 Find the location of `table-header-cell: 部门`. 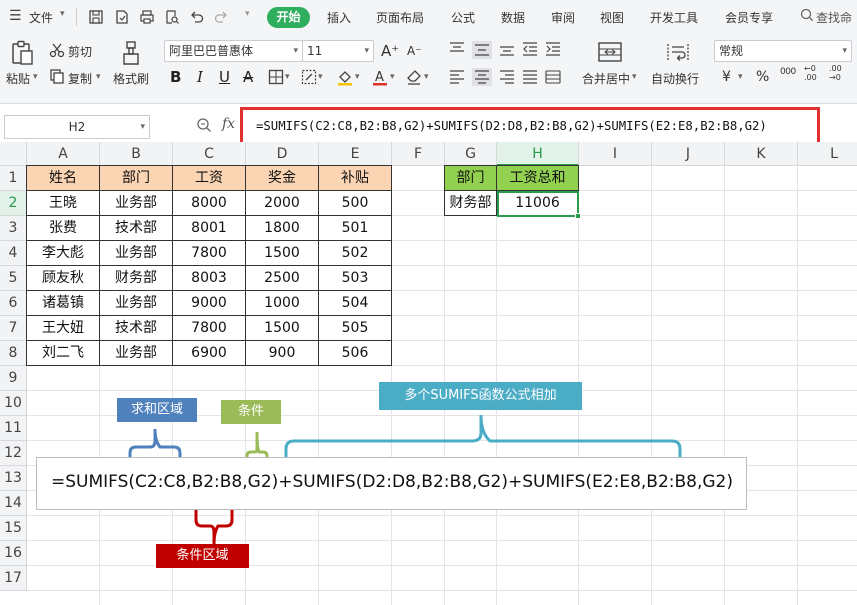

table-header-cell: 部门 is located at coordinates (136, 178).